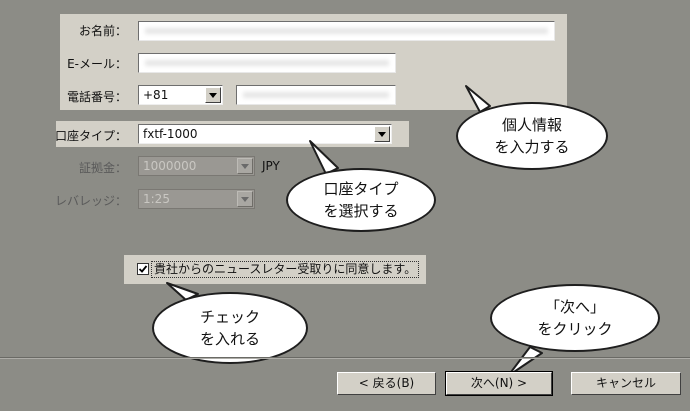 The width and height of the screenshot is (690, 411). I want to click on account-type-callout: 口座タイプ を選択する, so click(361, 200).